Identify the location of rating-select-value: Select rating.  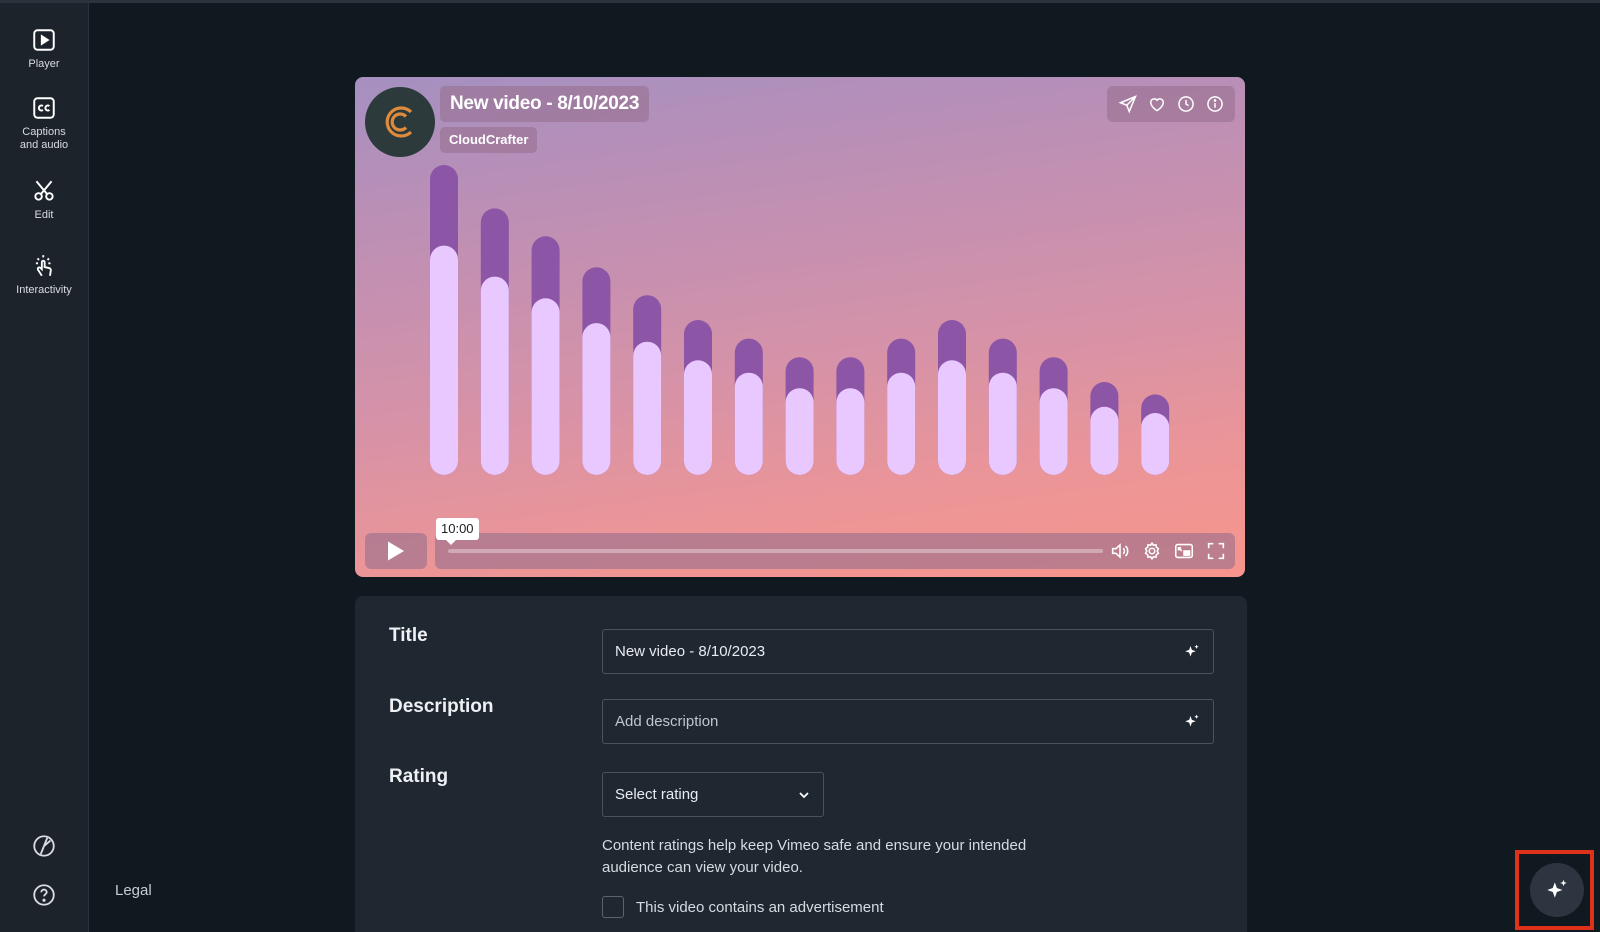
(657, 794).